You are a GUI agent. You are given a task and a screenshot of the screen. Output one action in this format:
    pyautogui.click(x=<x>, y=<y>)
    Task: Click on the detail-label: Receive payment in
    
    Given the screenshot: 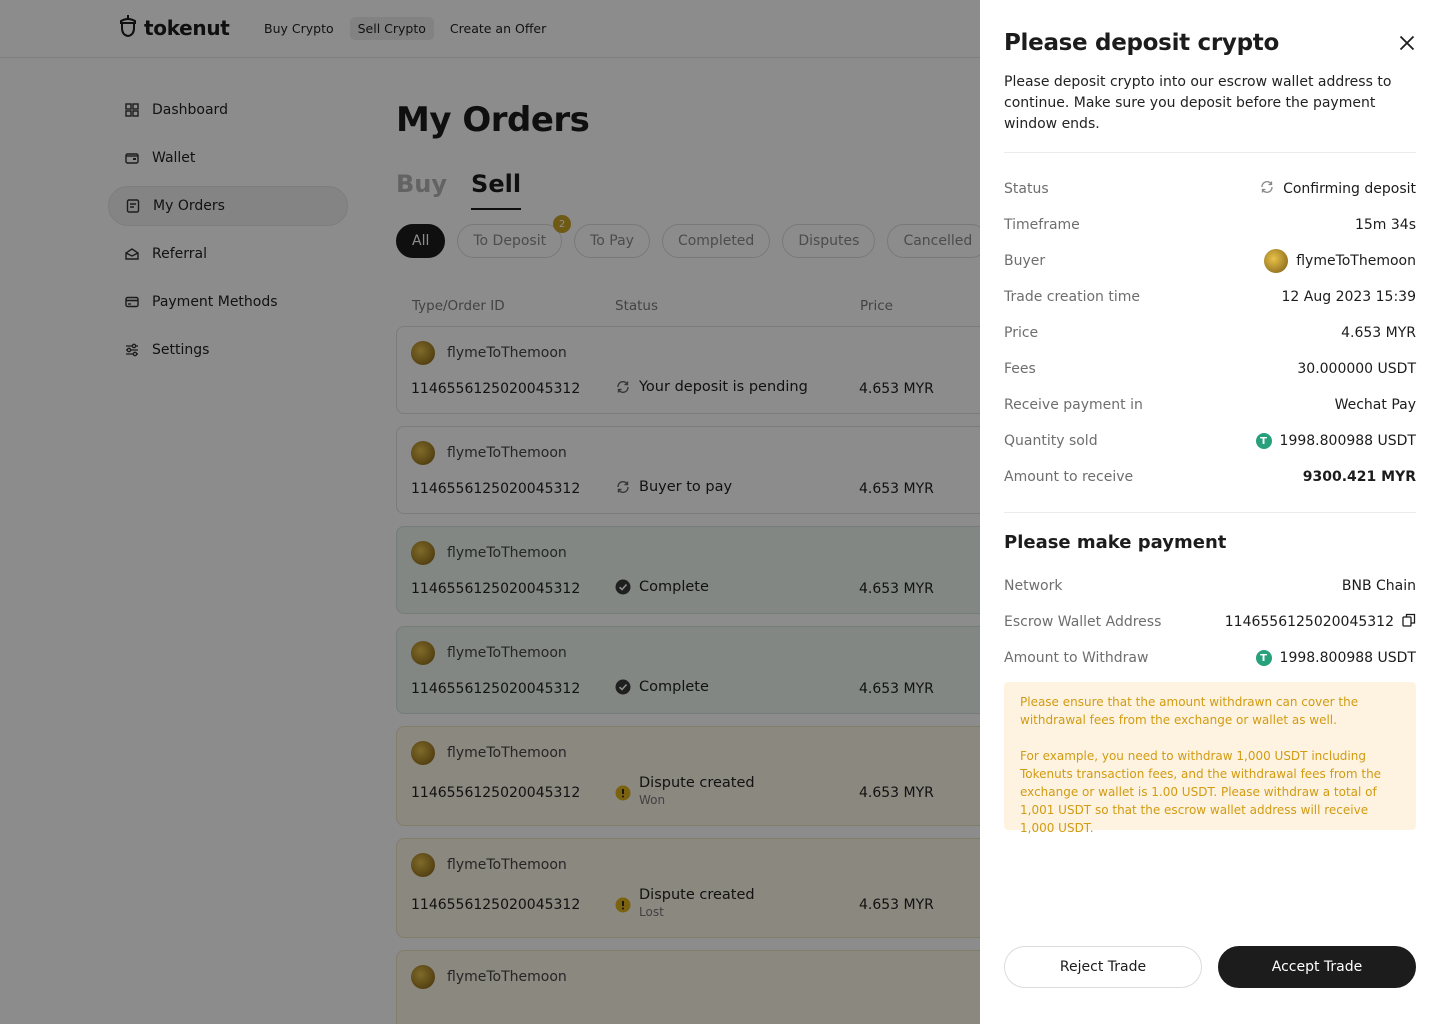 What is the action you would take?
    pyautogui.click(x=1073, y=405)
    